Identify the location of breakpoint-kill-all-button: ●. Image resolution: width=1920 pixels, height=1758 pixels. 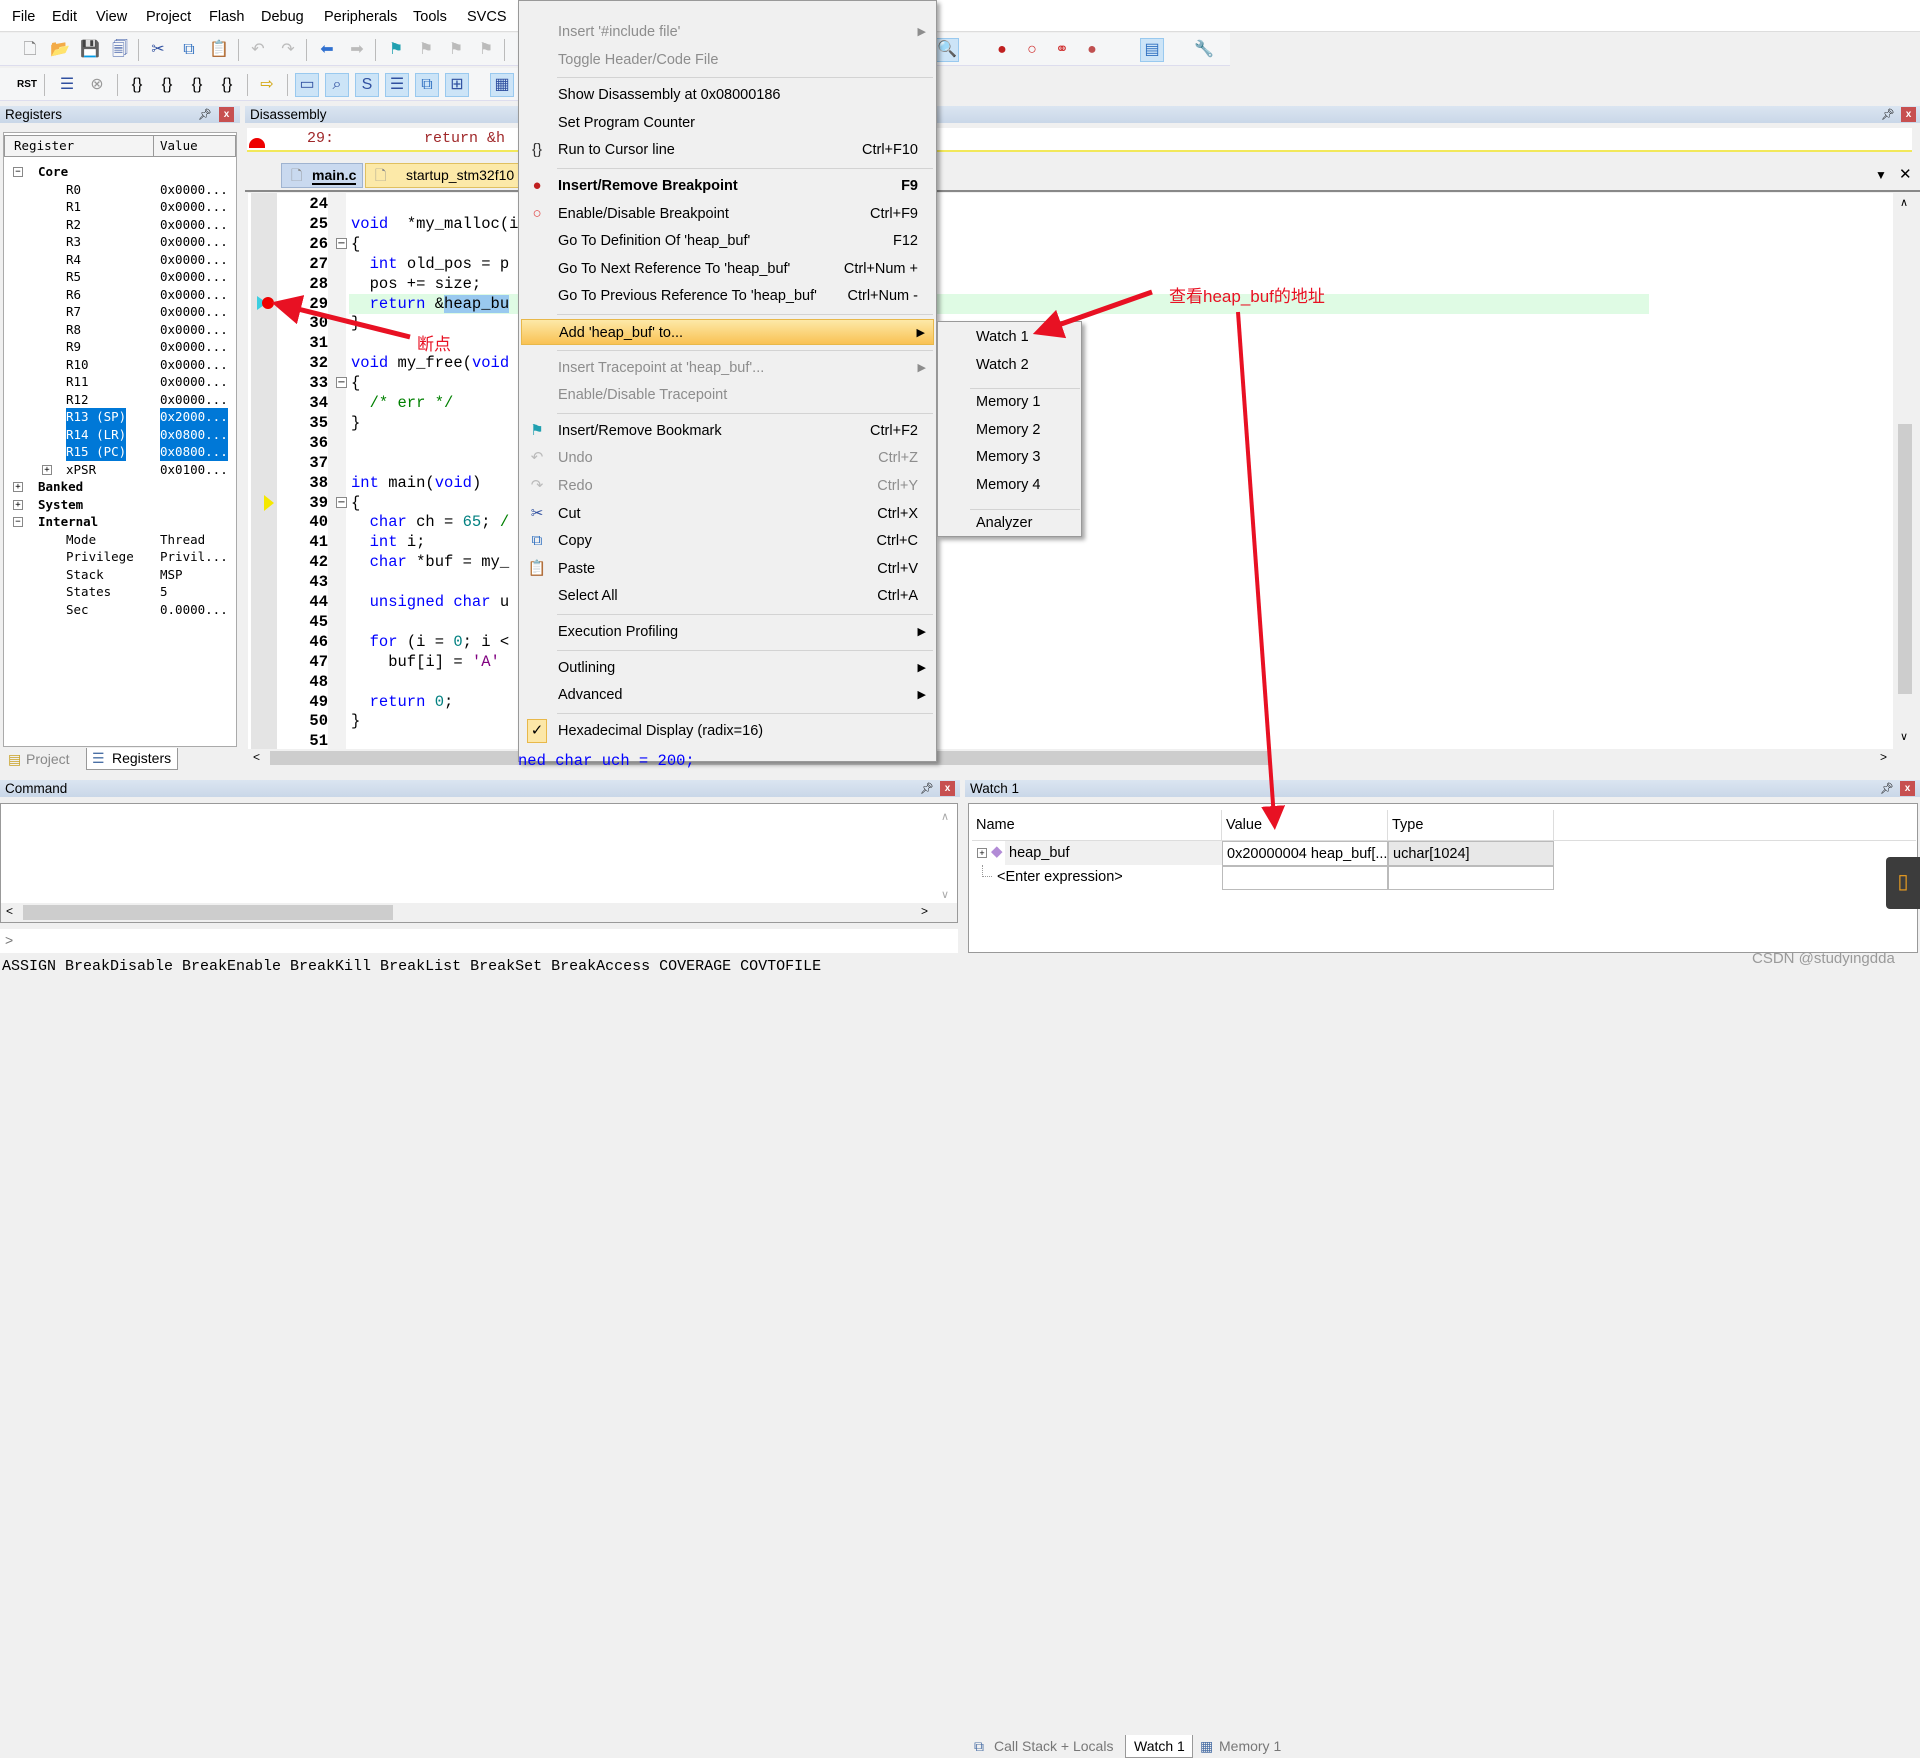
(1092, 50).